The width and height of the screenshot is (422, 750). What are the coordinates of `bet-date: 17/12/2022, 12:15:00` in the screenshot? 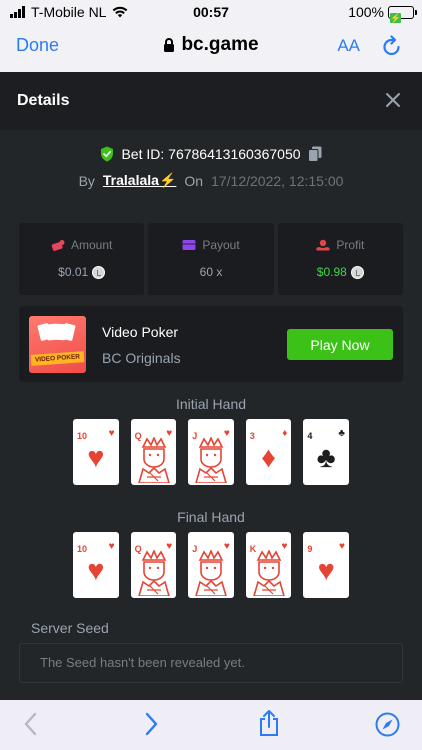 It's located at (277, 180).